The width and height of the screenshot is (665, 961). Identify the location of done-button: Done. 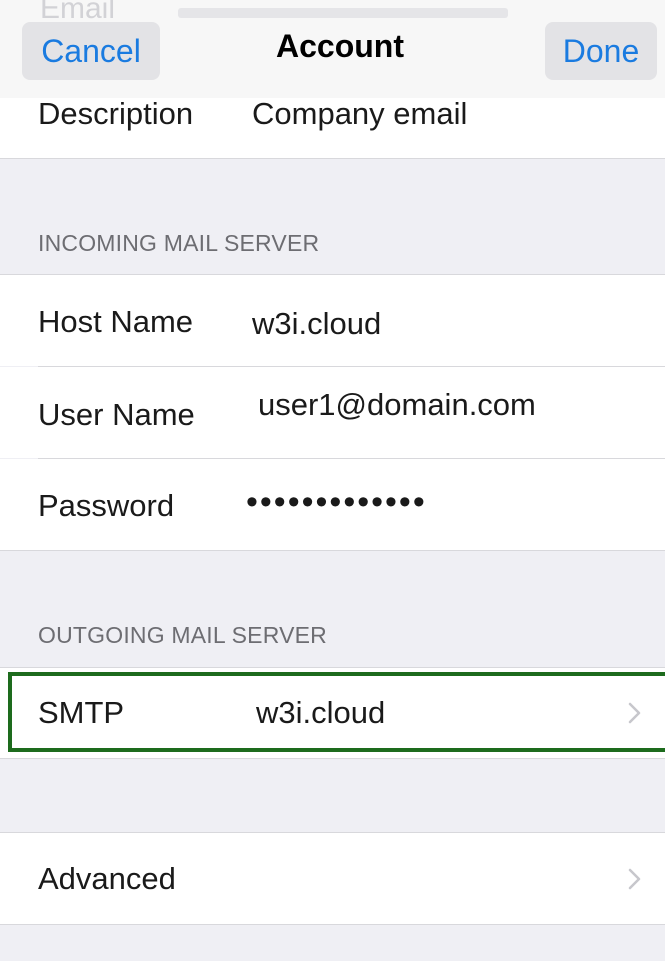
(601, 51).